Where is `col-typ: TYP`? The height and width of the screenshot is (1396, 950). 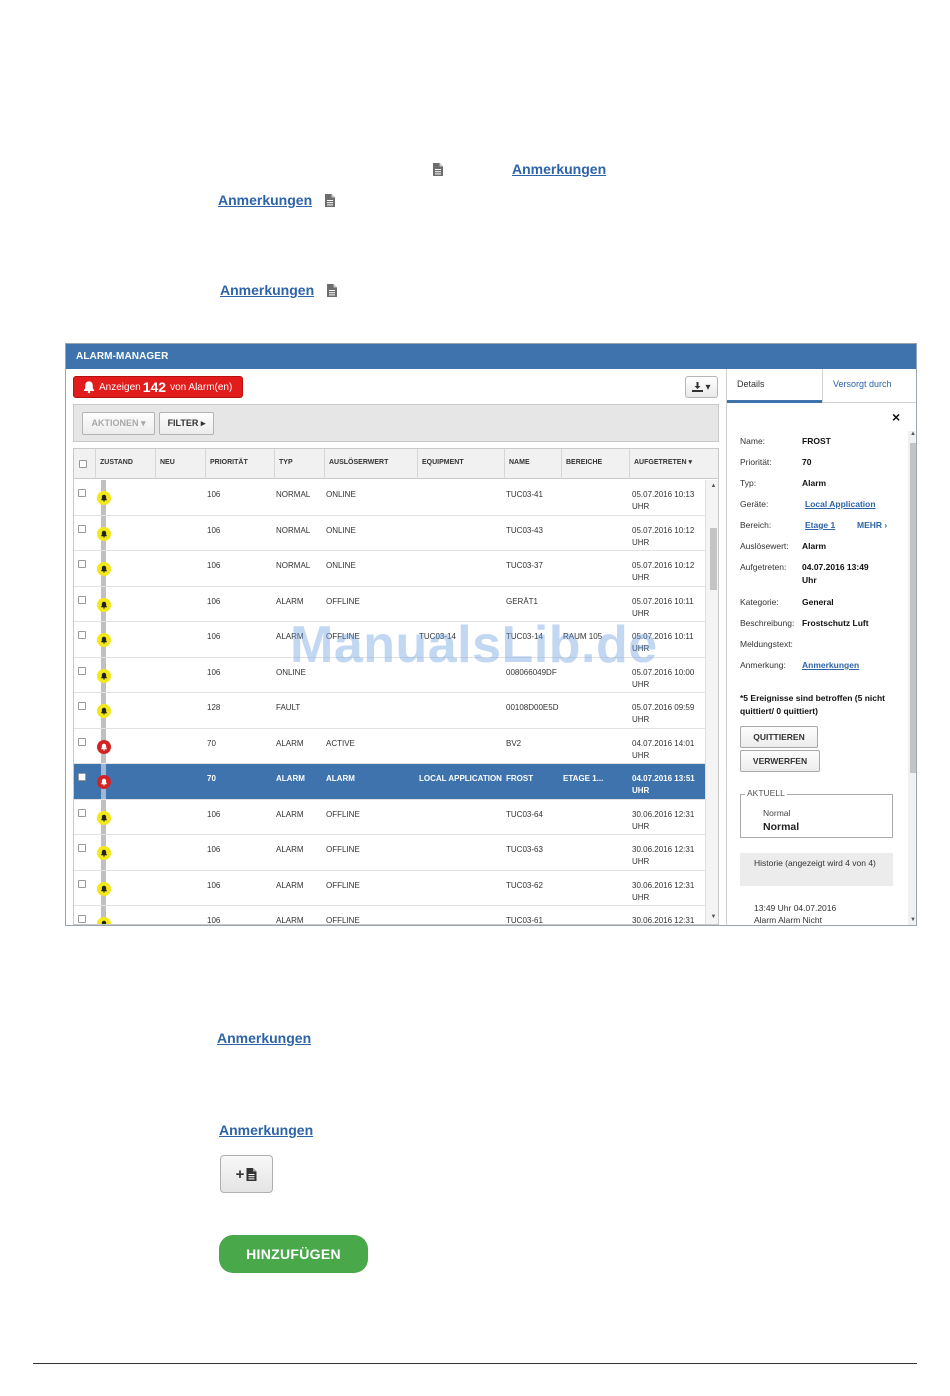 col-typ: TYP is located at coordinates (299, 464).